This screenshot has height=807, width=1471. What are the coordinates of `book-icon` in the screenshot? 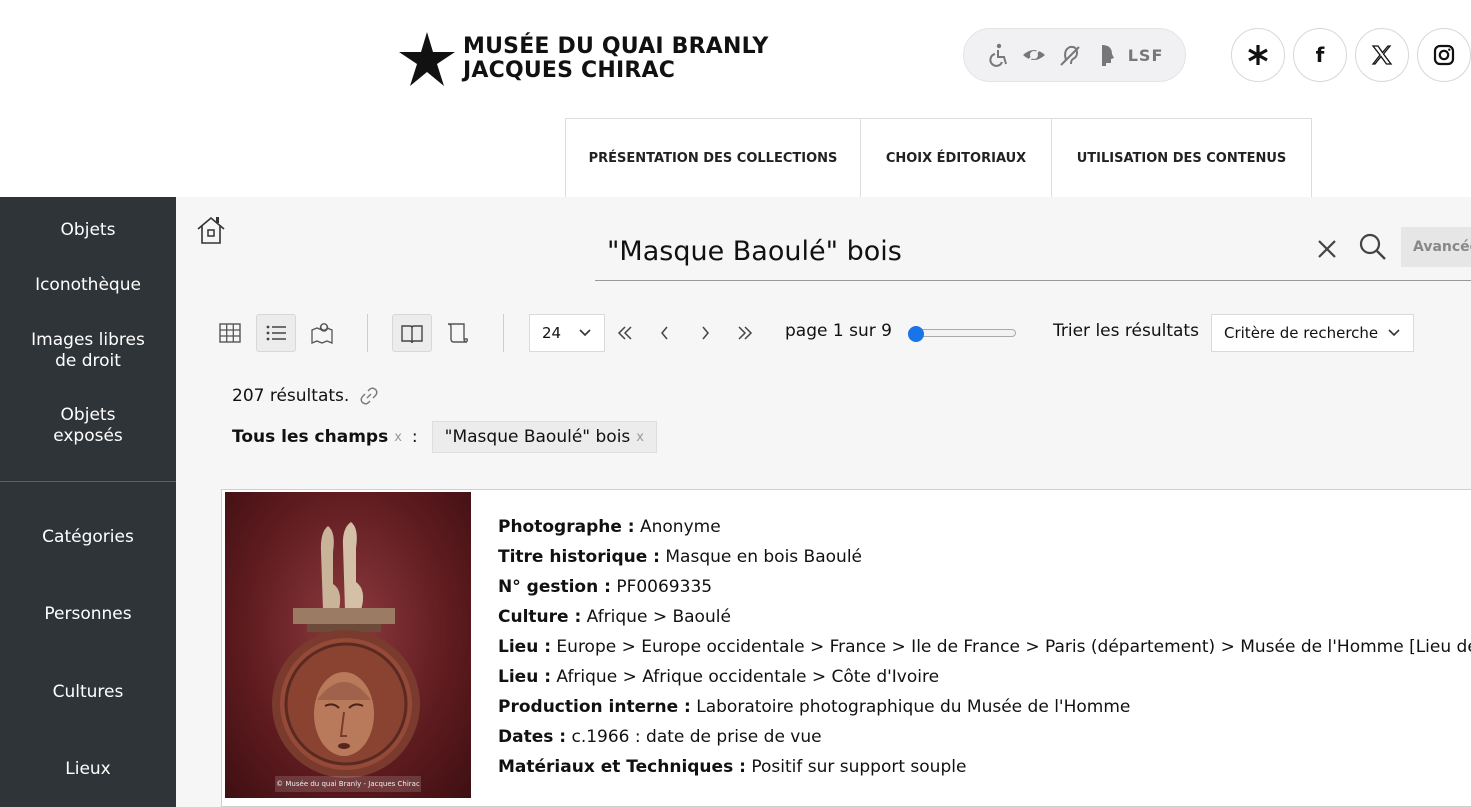 It's located at (412, 334).